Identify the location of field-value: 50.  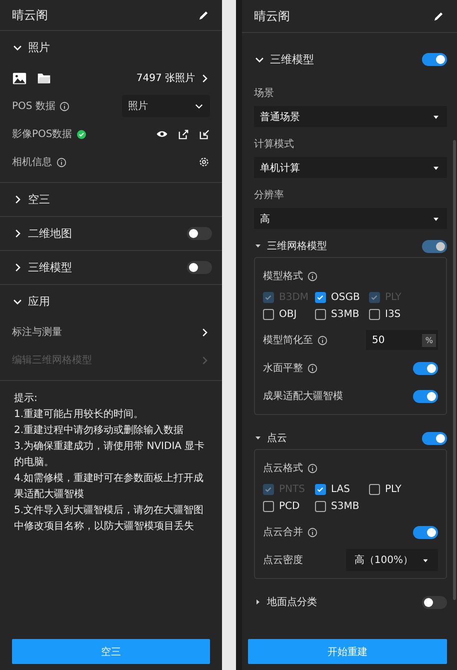
(378, 340).